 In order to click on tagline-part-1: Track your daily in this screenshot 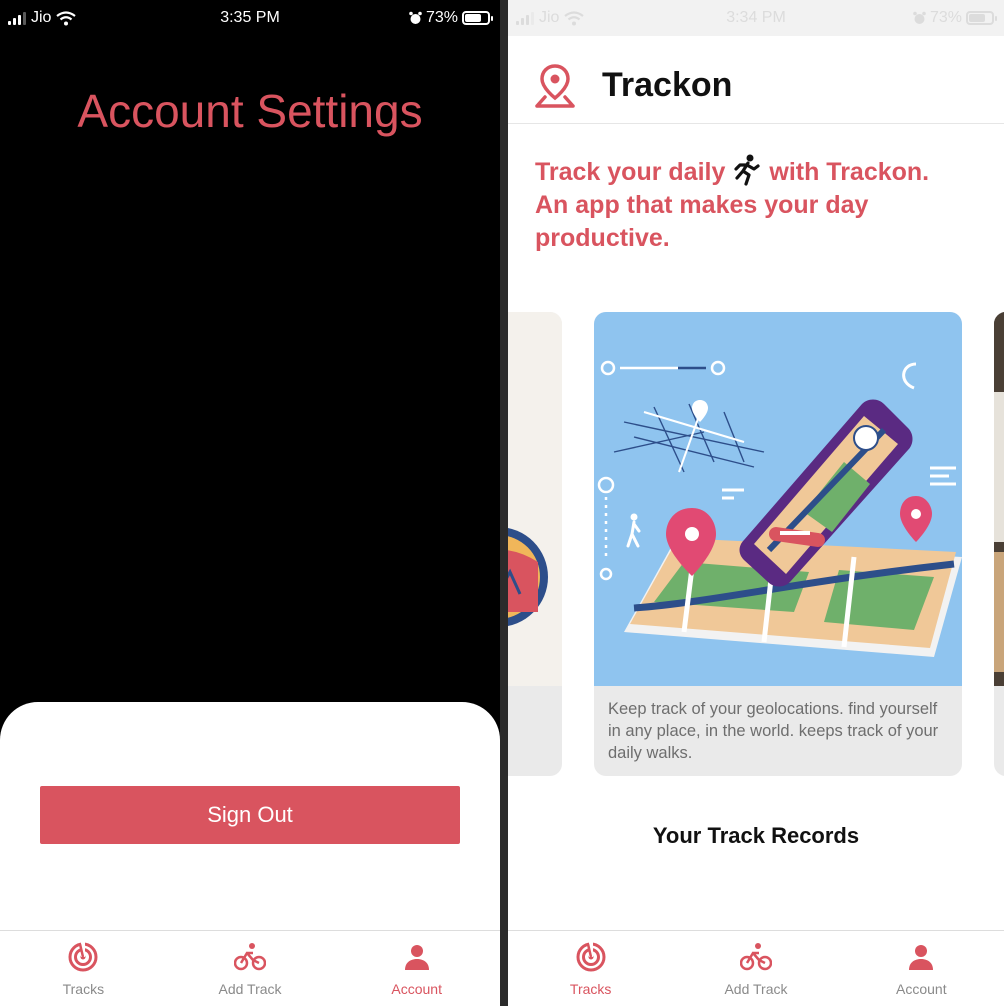, I will do `click(630, 172)`.